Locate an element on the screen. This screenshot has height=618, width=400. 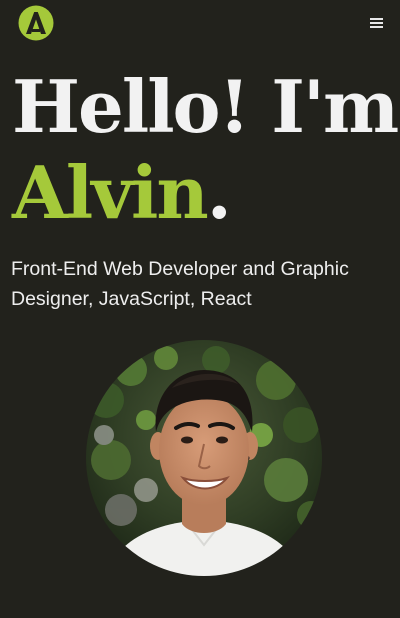
hero-name-punctuation: . is located at coordinates (219, 192).